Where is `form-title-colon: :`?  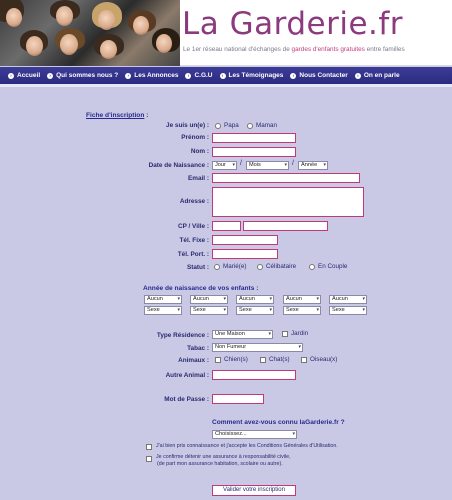 form-title-colon: : is located at coordinates (146, 115).